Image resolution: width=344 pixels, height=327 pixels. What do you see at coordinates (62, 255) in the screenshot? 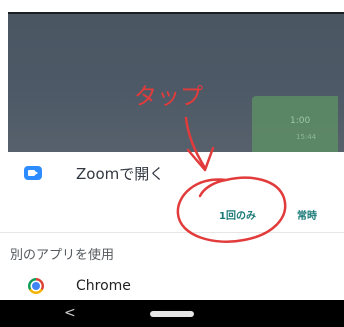
I see `other-apps-heading: 別のアプリを使用` at bounding box center [62, 255].